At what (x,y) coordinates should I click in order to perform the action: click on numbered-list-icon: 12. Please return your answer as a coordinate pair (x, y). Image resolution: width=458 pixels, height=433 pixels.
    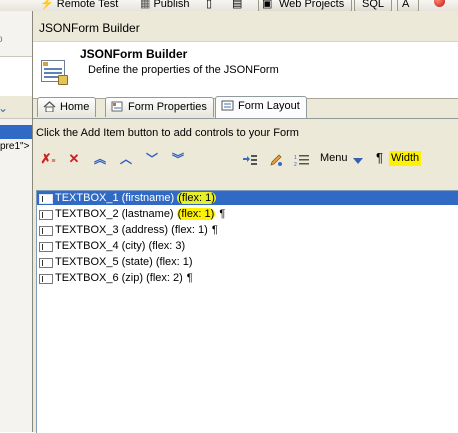
    Looking at the image, I should click on (301, 161).